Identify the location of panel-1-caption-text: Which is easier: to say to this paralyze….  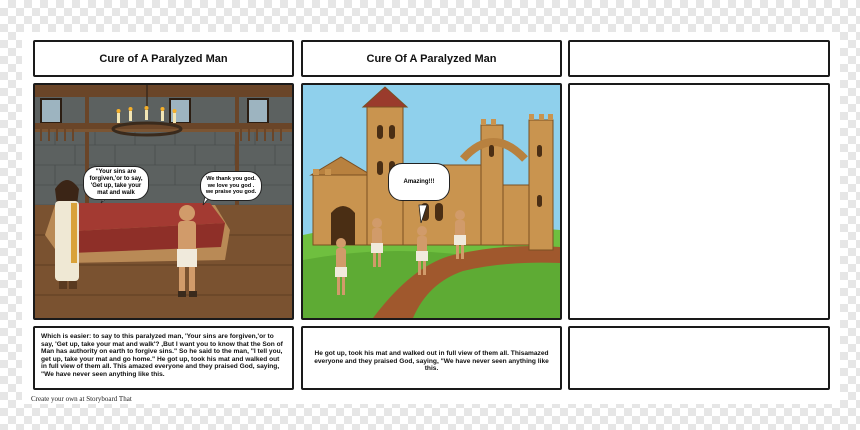
(162, 355).